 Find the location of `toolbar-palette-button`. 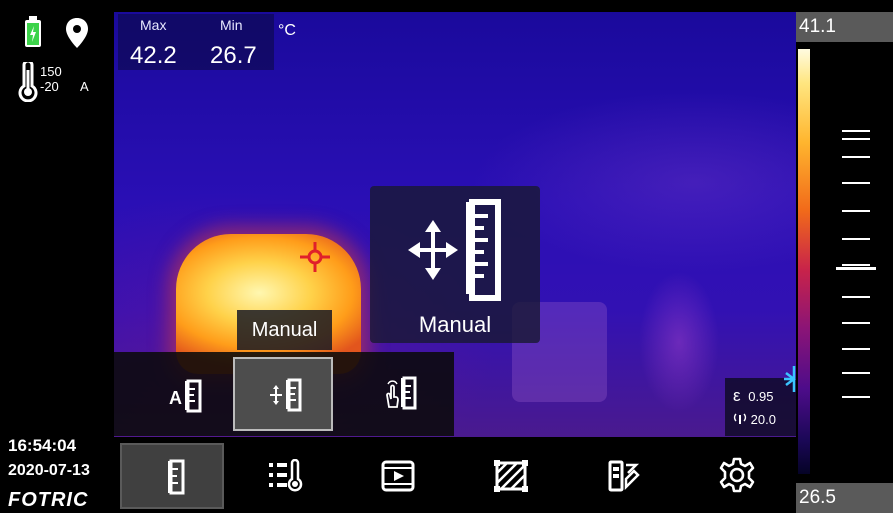

toolbar-palette-button is located at coordinates (624, 476).